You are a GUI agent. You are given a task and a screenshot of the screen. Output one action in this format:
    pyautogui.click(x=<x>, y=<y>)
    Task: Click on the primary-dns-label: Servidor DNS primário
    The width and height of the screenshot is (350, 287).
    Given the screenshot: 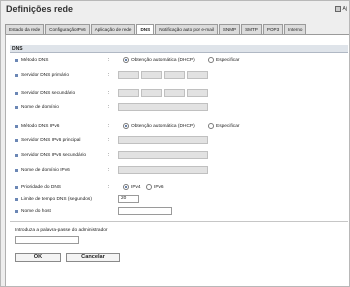 What is the action you would take?
    pyautogui.click(x=45, y=75)
    